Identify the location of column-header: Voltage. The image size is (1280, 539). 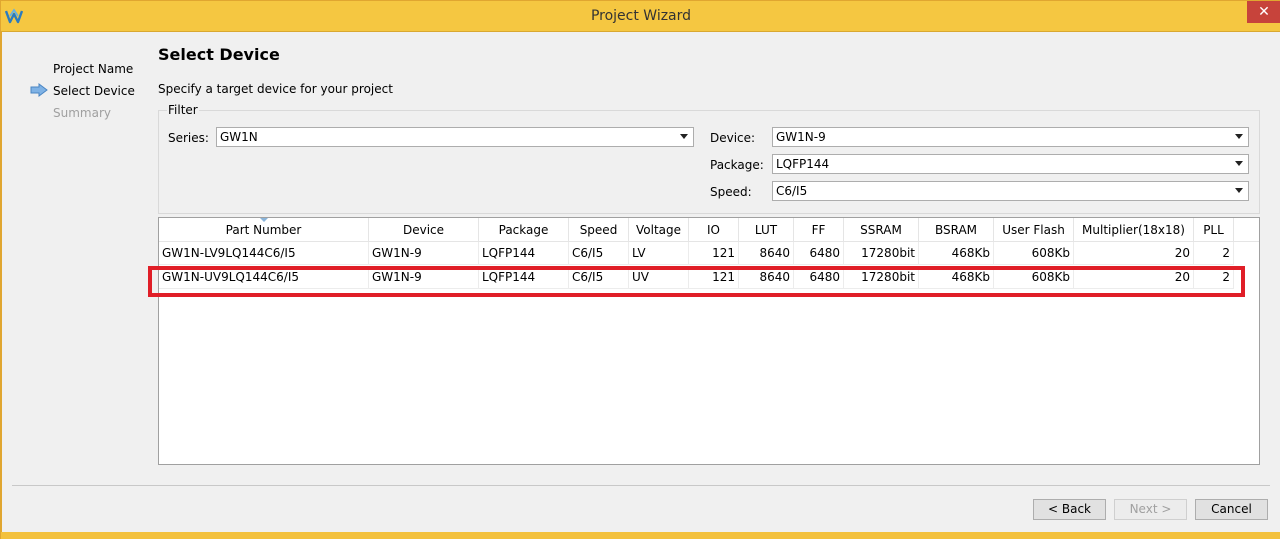
(659, 230).